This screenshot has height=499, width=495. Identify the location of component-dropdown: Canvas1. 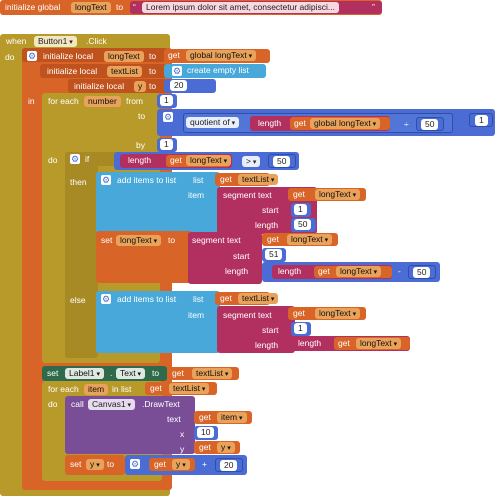
(112, 404).